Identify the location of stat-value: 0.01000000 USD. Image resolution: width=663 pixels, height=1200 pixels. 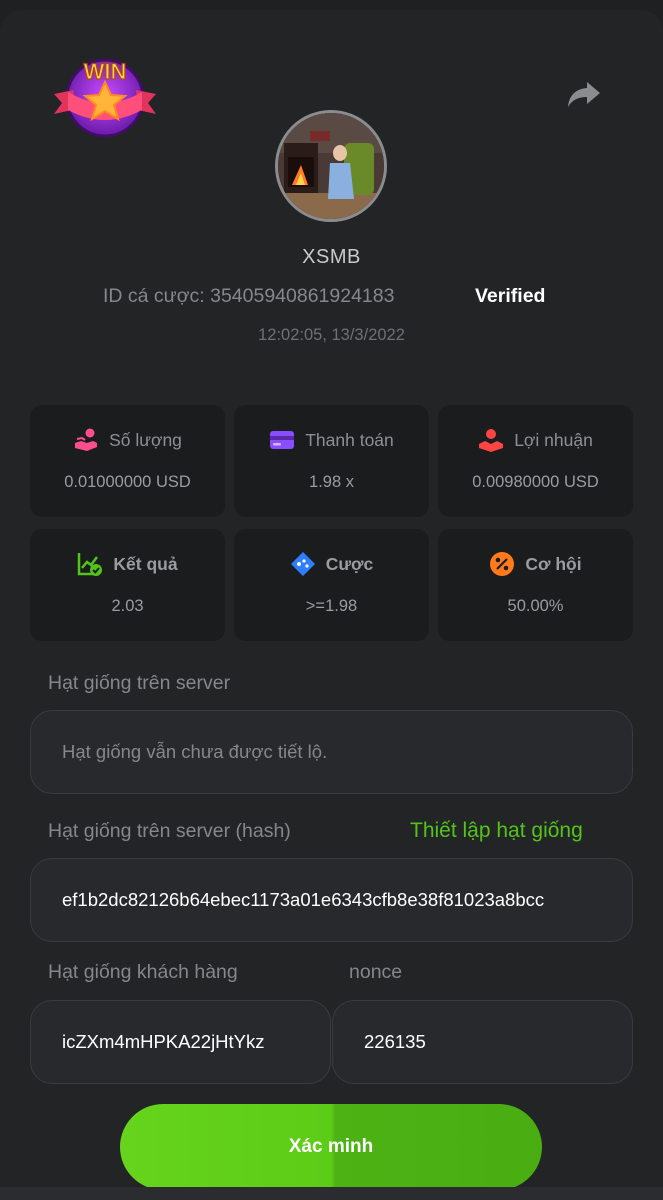
(127, 482).